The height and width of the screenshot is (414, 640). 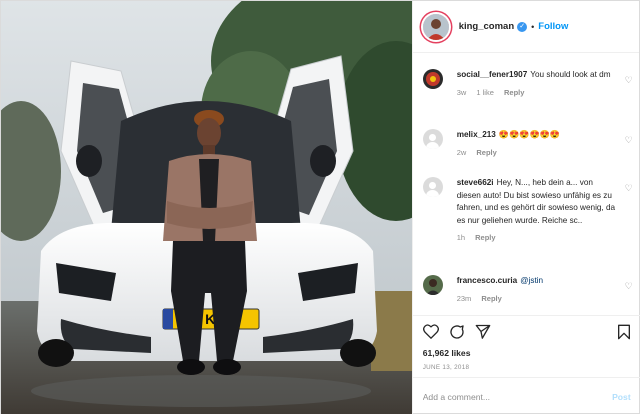 I want to click on post-header: king_coman ✓ • Follow, so click(x=525, y=27).